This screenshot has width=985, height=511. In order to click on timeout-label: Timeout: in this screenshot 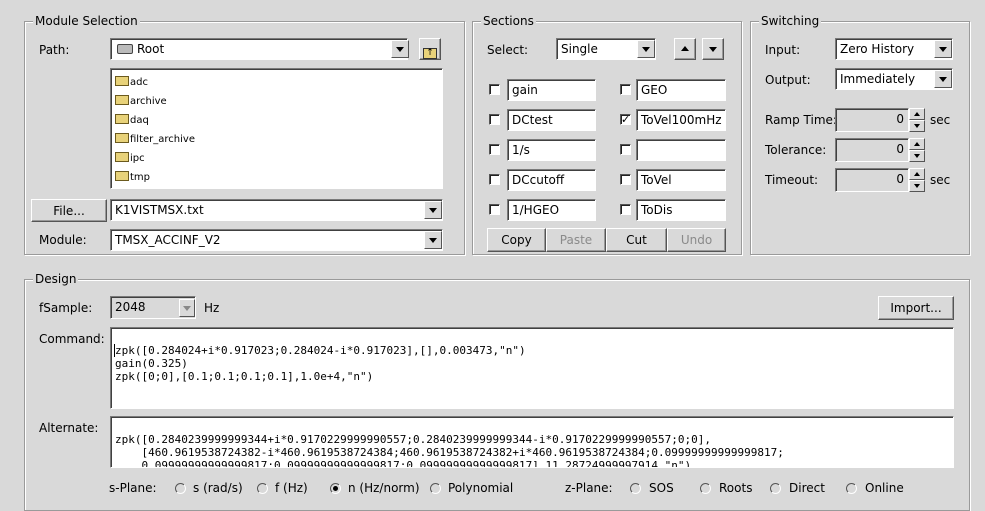, I will do `click(792, 180)`.